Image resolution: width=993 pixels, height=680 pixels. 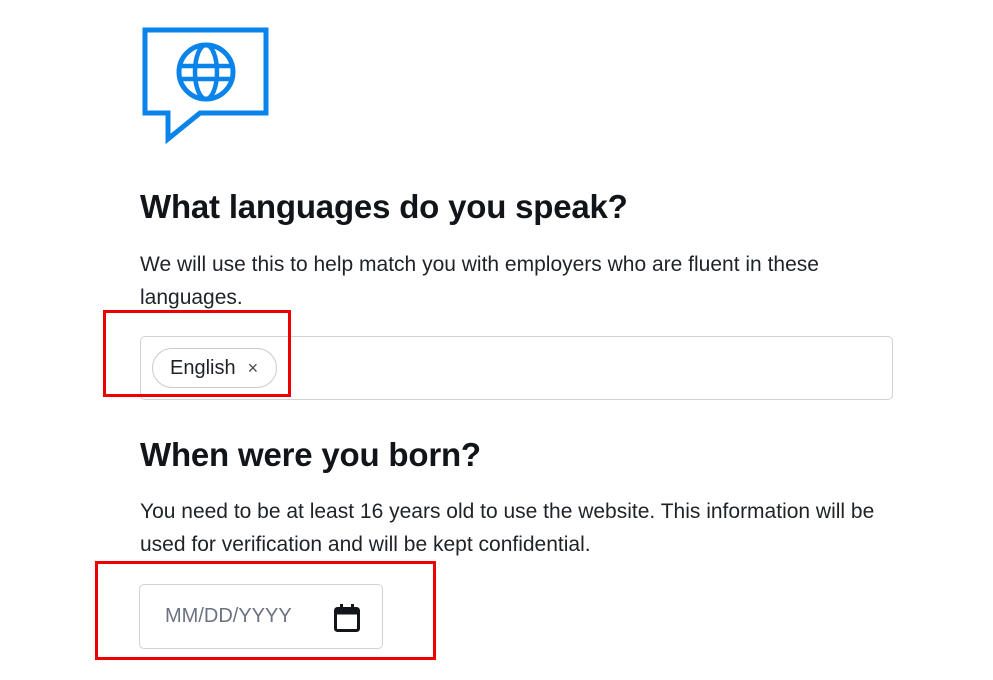 I want to click on globe-speech-bubble-icon, so click(x=205, y=85).